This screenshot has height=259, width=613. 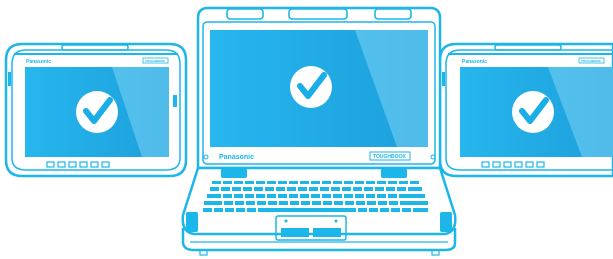 I want to click on right-tablet: Panasonic TOUGHBOOK, so click(x=525, y=110).